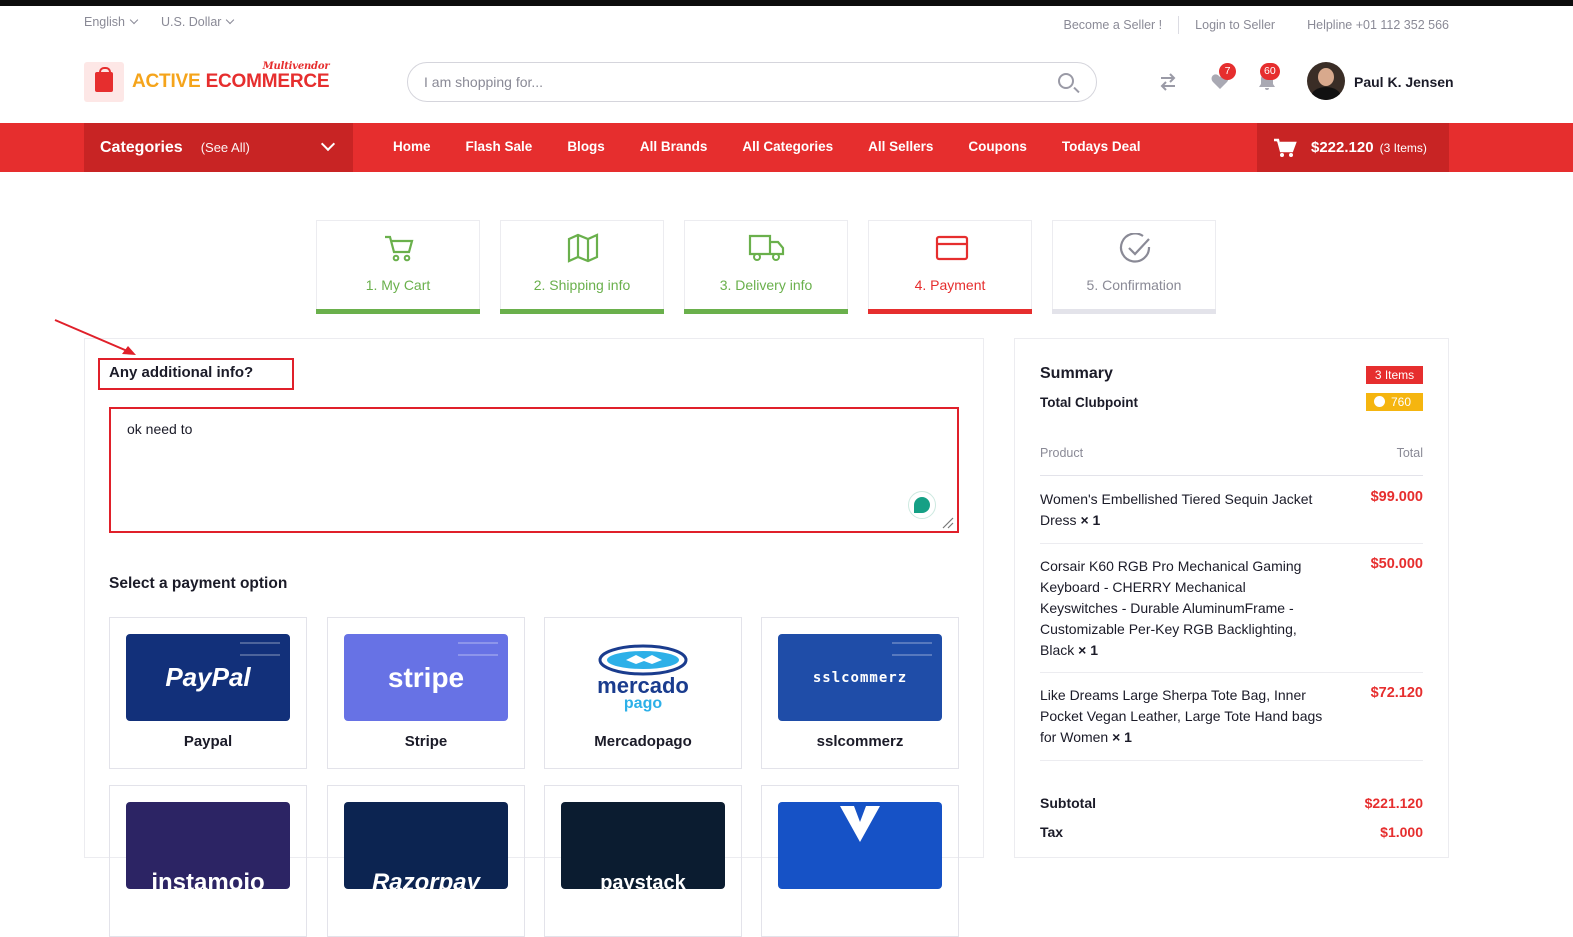 This screenshot has height=937, width=1573. I want to click on shopping-bag-icon, so click(104, 82).